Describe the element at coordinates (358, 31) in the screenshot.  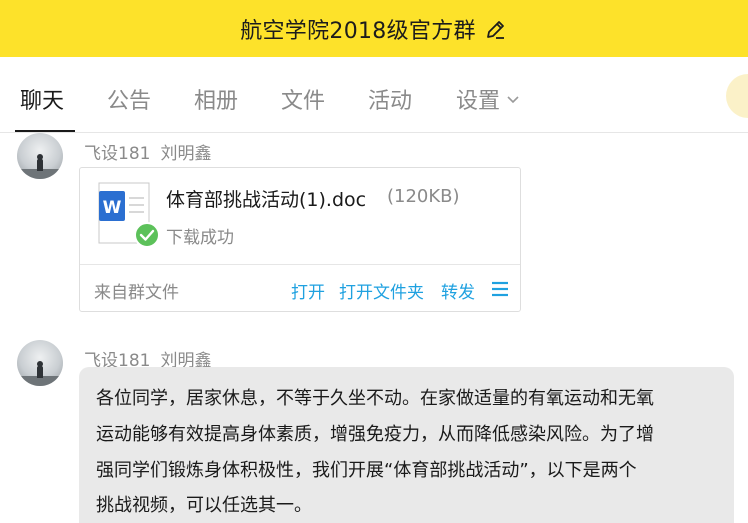
I see `group-title: 航空学院2018级官方群` at that location.